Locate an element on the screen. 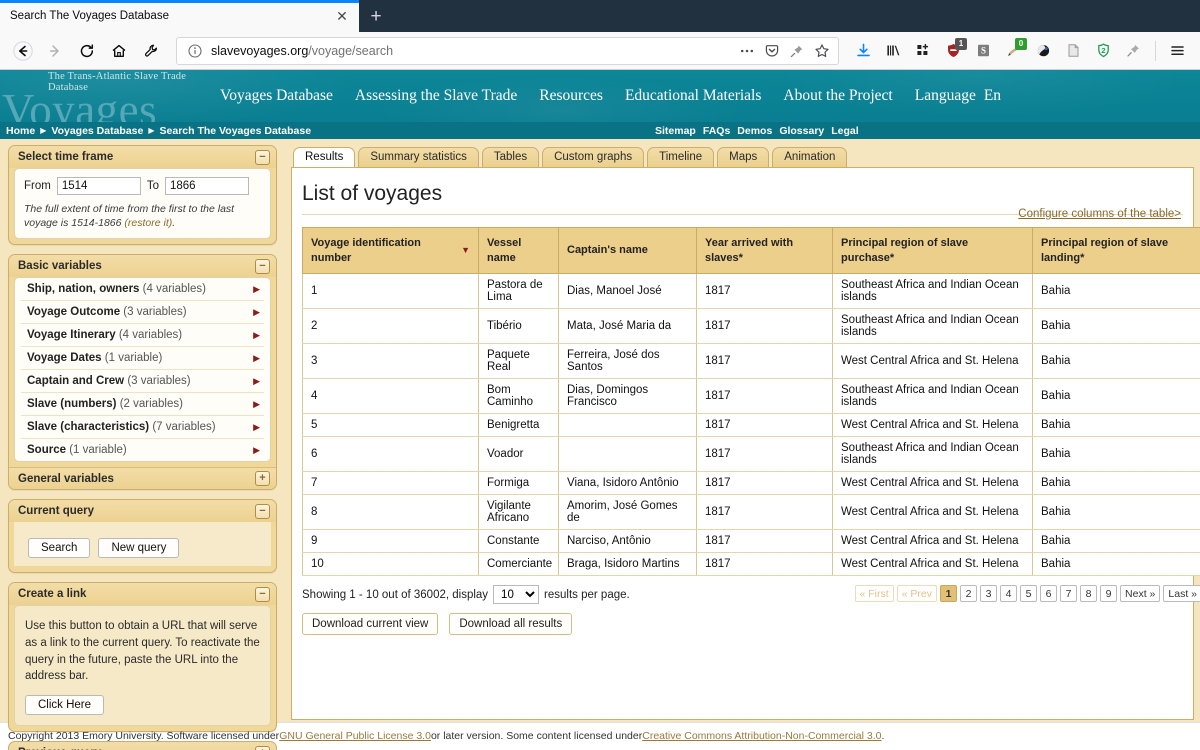 The image size is (1200, 750). tab-custom-graphs: Custom graphs is located at coordinates (593, 157).